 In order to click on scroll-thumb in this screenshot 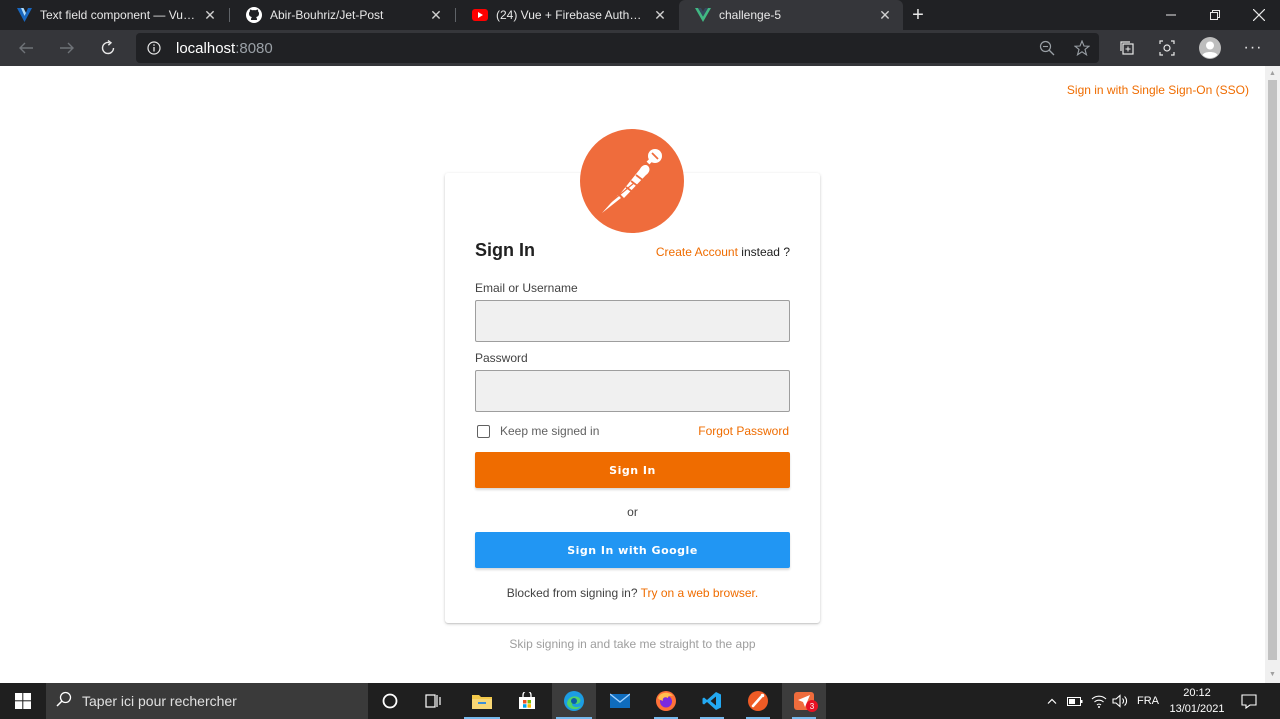, I will do `click(1272, 370)`.